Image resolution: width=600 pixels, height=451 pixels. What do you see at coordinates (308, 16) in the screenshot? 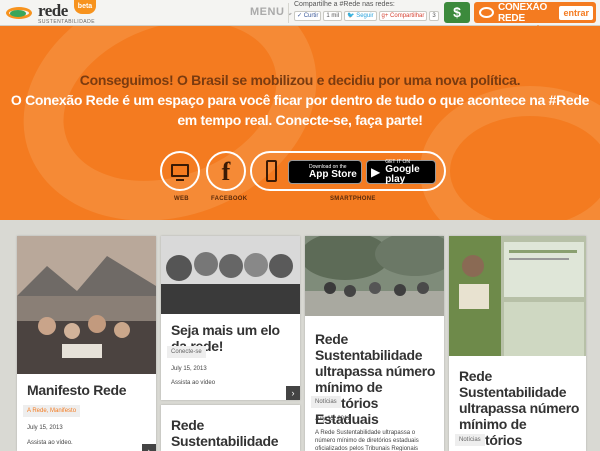
I see `like-button: ✓ Curtir` at bounding box center [308, 16].